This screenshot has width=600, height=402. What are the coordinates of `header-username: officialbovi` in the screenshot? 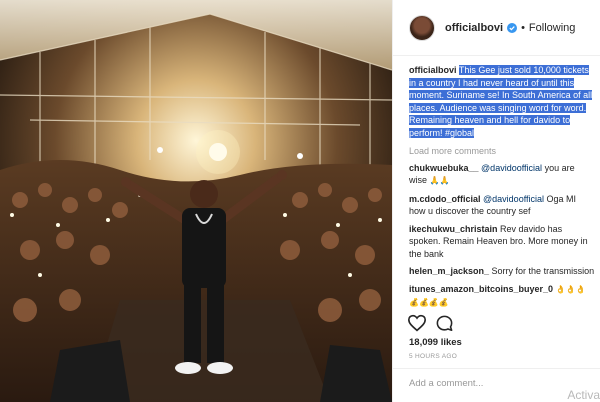 It's located at (474, 28).